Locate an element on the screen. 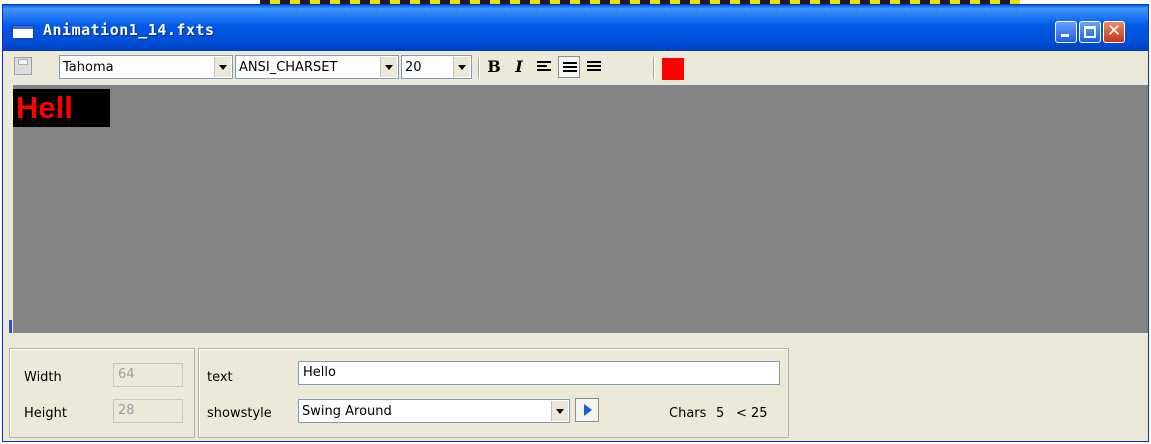  minimize-icon is located at coordinates (1066, 32).